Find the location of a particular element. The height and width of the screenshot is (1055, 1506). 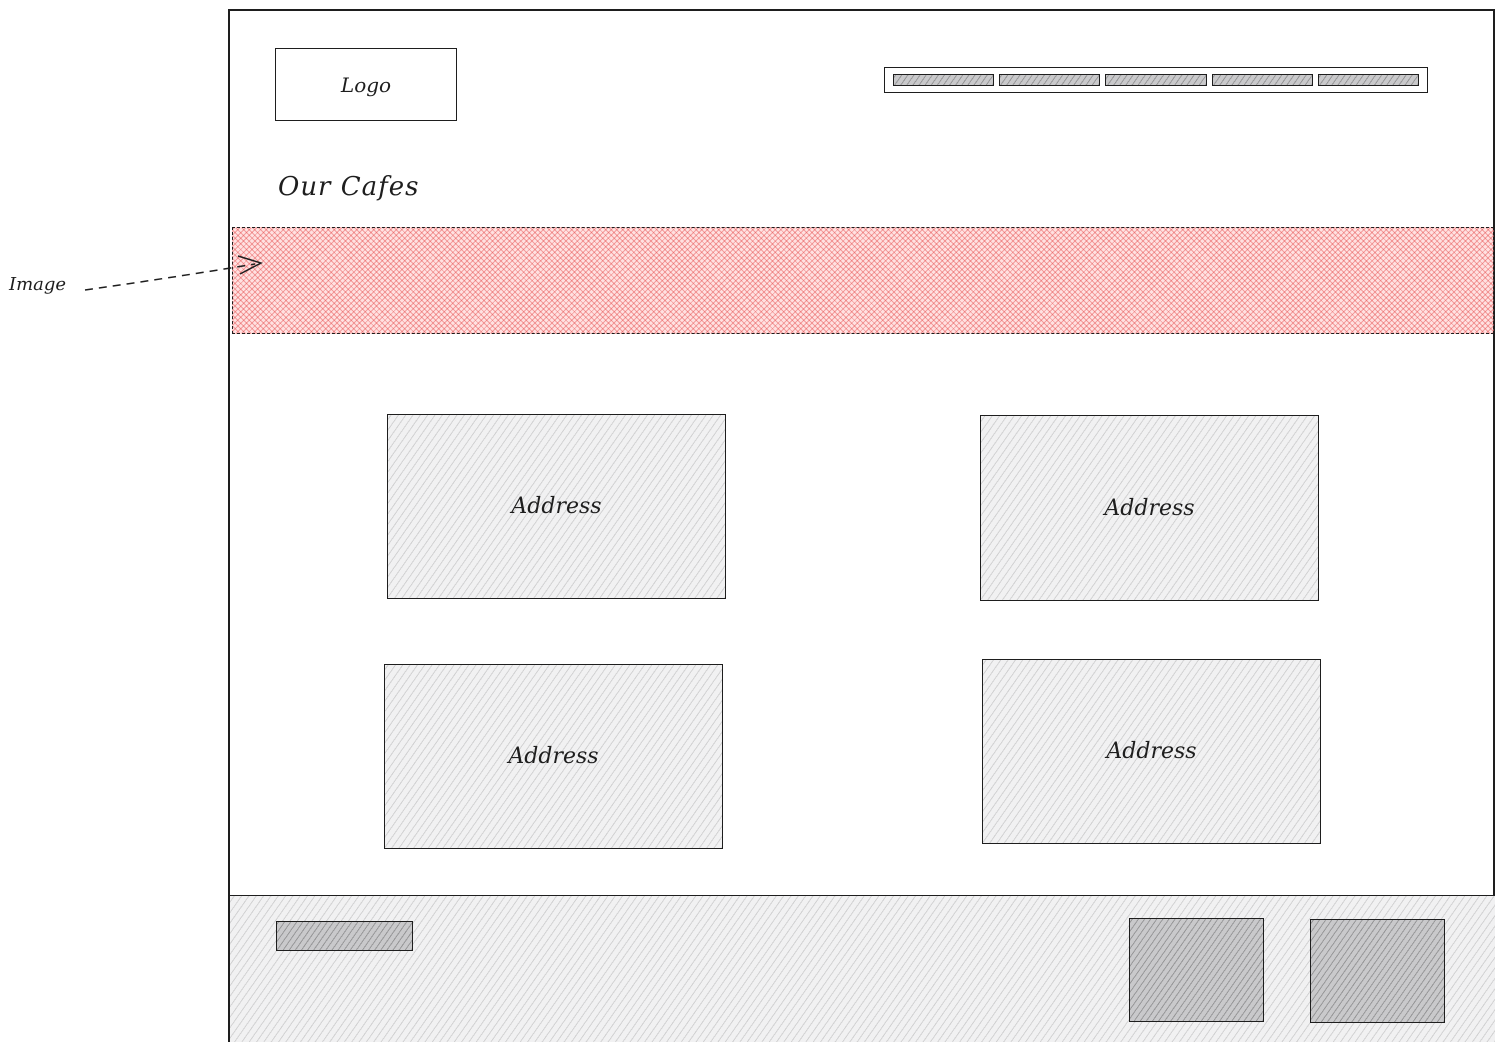

page-title: Our Cafes is located at coordinates (349, 187).